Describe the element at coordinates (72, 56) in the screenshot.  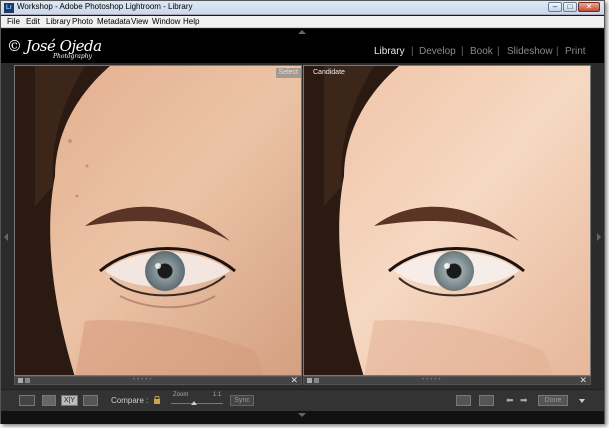
I see `identity-plate-subtitle: Photography` at that location.